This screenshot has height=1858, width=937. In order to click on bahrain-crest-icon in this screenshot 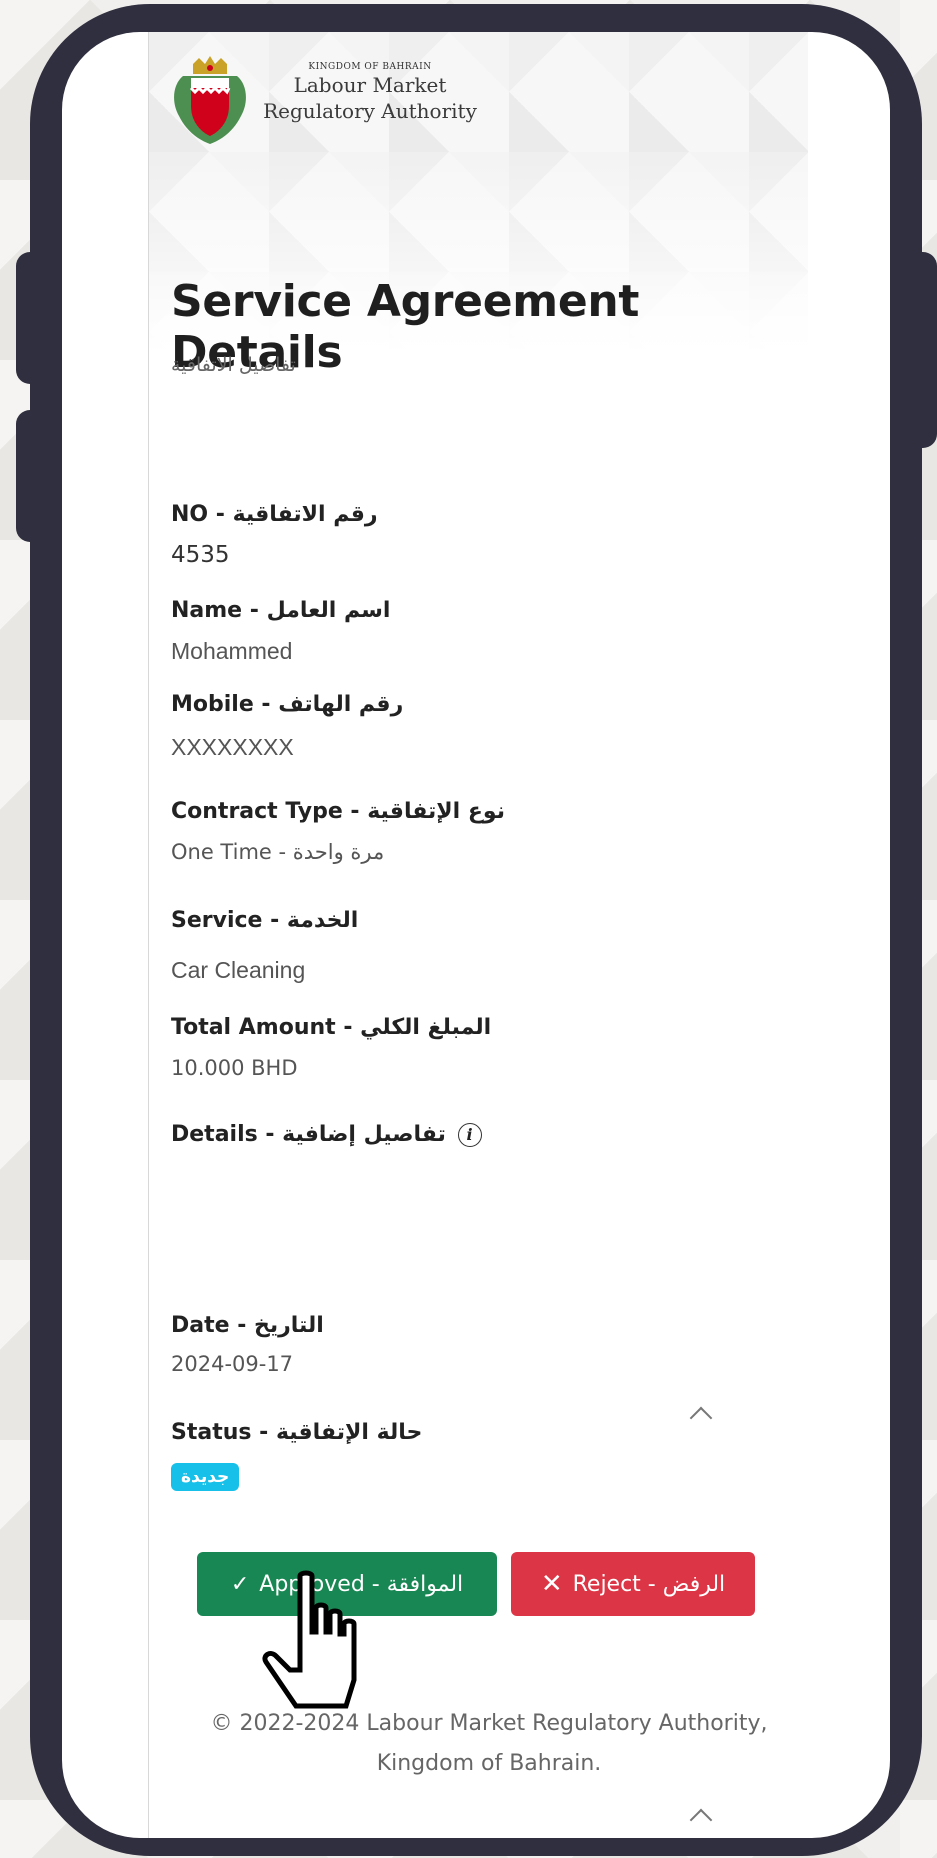, I will do `click(210, 100)`.